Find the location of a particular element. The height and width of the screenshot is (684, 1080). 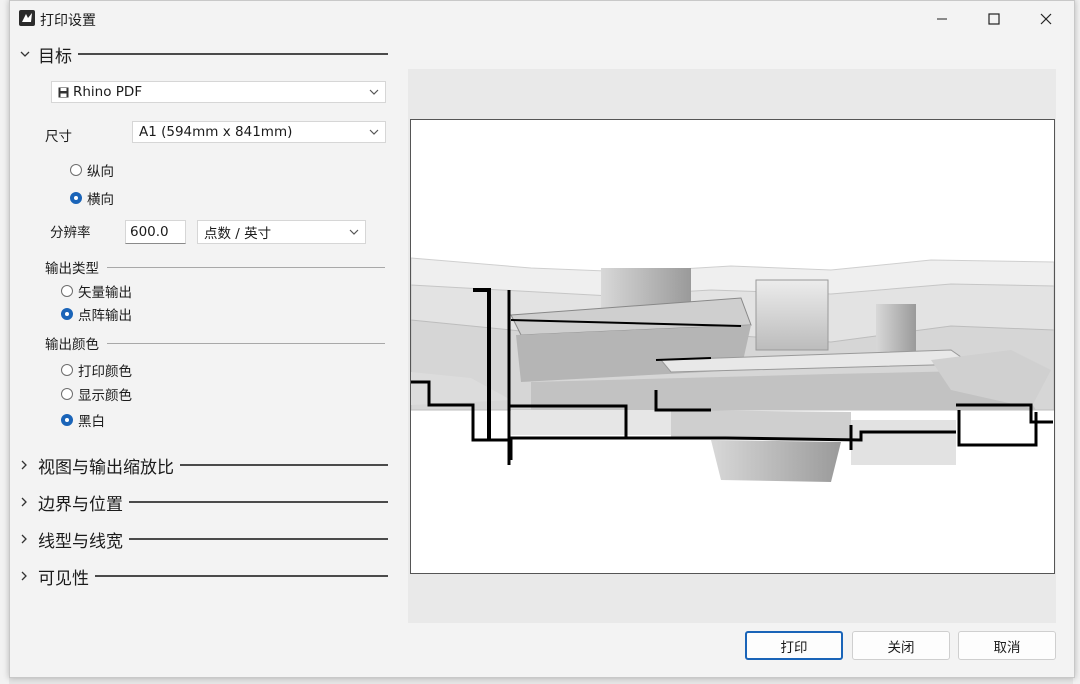

radio-raster-output: 点阵输出 is located at coordinates (96, 314).